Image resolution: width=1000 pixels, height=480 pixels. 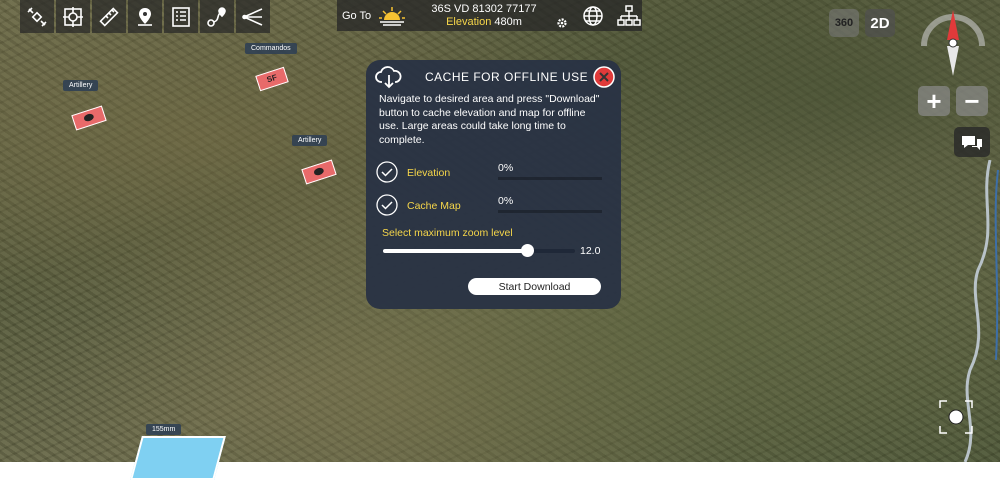 I want to click on map-pin-icon, so click(x=145, y=16).